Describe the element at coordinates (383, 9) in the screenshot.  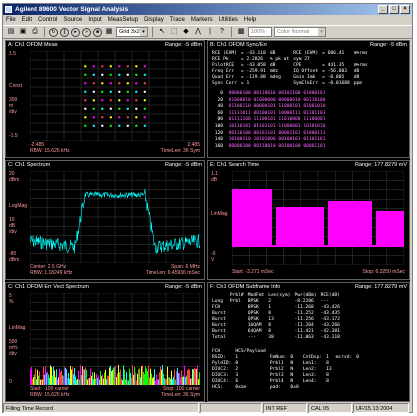
I see `minimize-button: _` at that location.